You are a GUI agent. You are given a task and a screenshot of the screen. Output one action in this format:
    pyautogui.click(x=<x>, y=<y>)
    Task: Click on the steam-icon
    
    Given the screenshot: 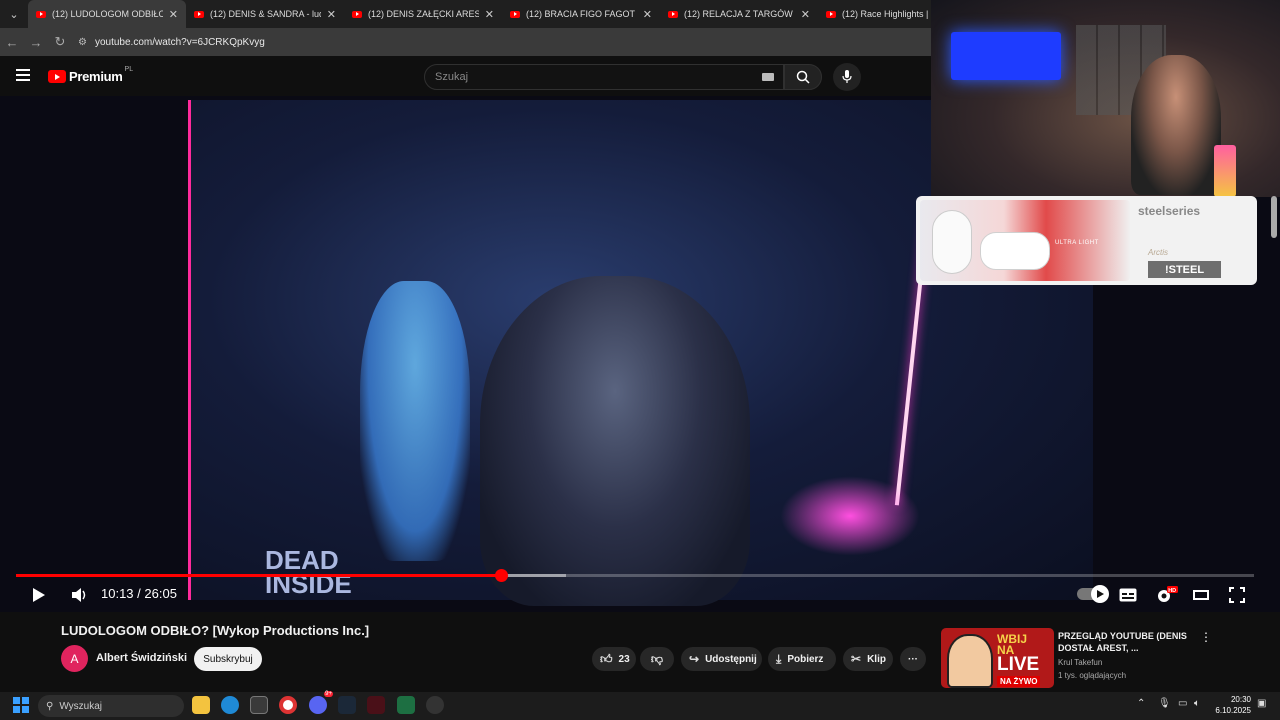 What is the action you would take?
    pyautogui.click(x=347, y=705)
    